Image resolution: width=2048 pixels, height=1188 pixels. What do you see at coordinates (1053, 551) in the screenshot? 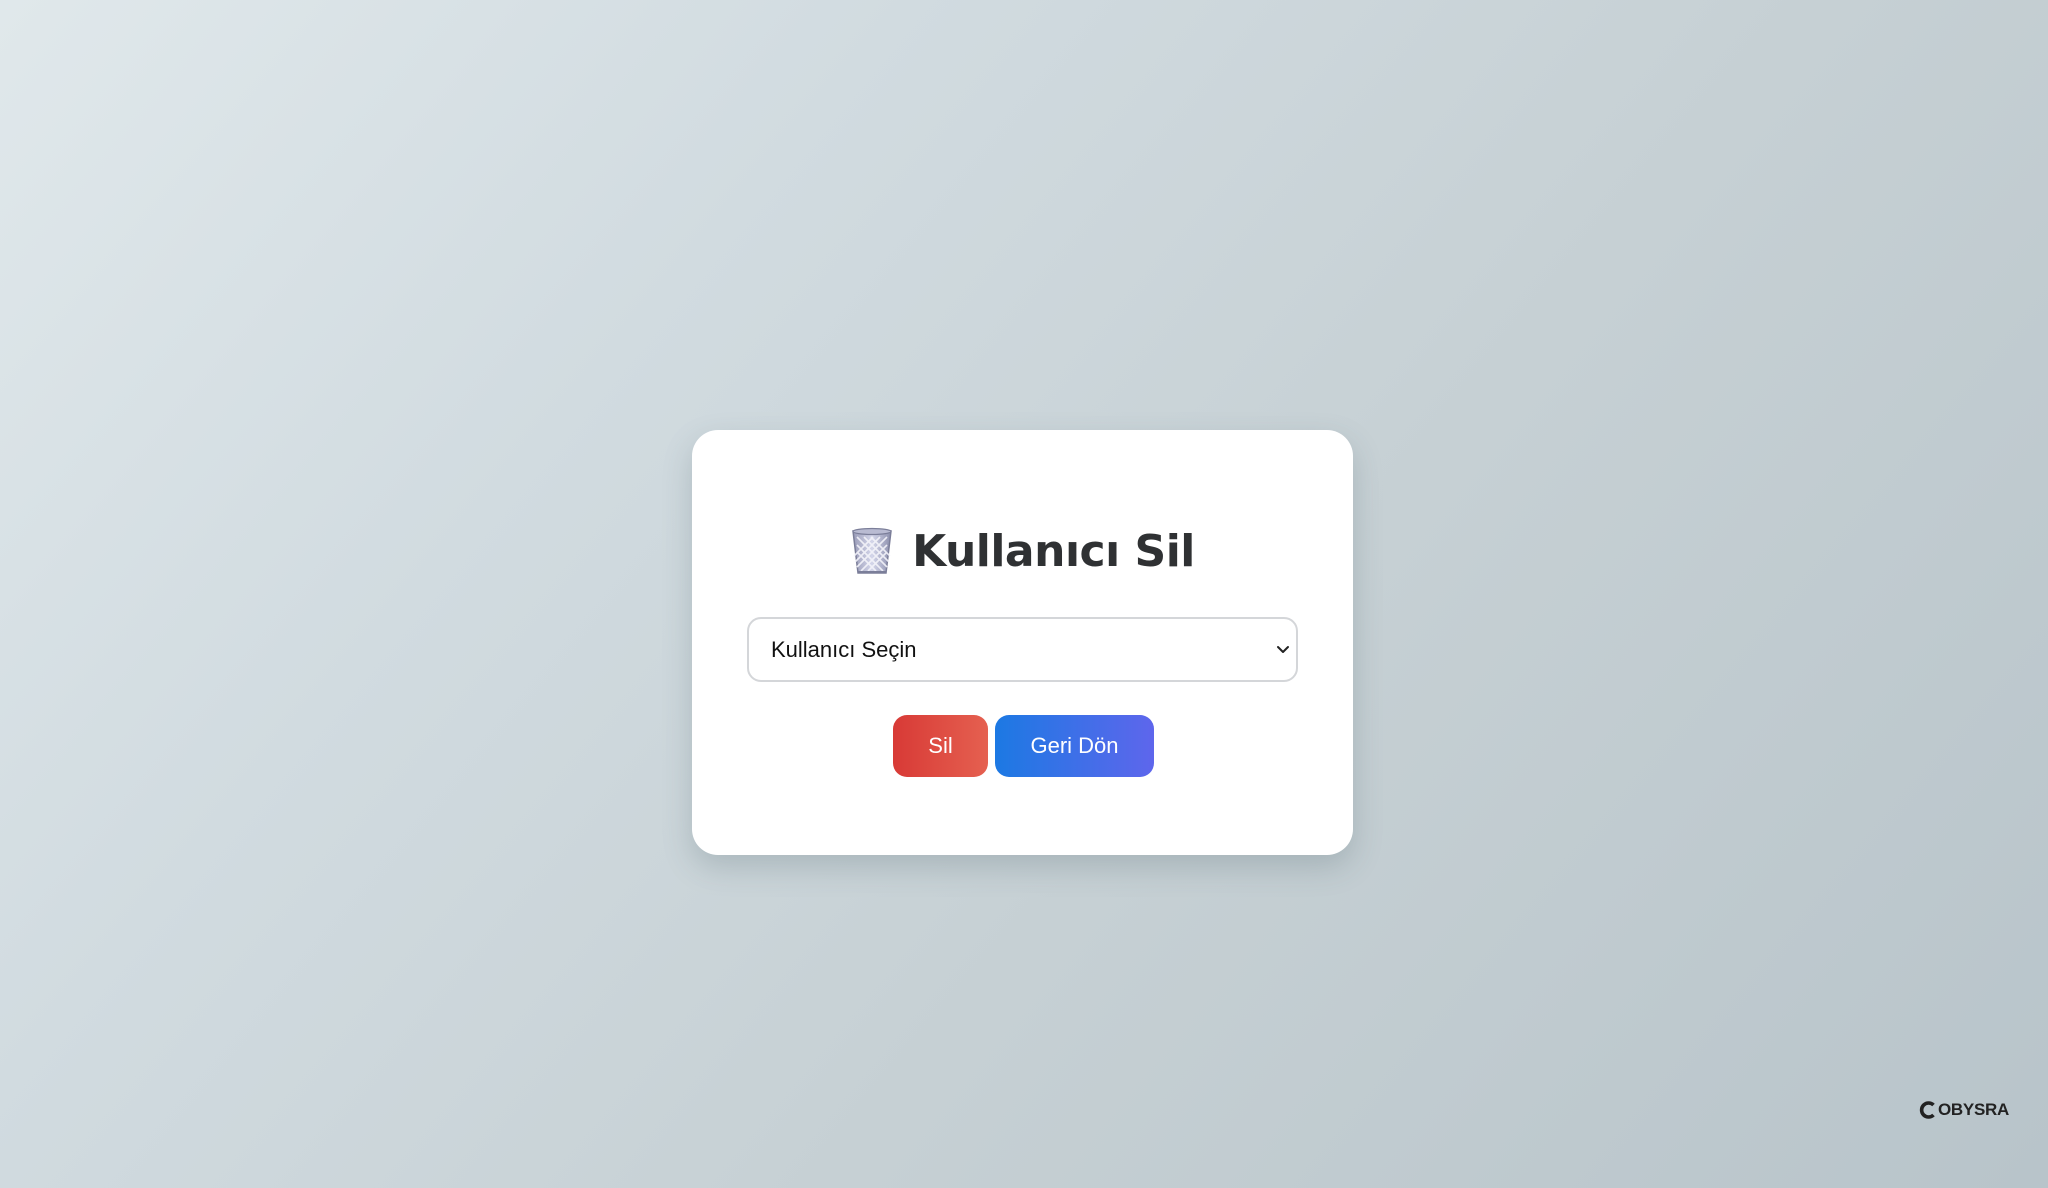
I see `page-title: Kullanıcı Sil` at bounding box center [1053, 551].